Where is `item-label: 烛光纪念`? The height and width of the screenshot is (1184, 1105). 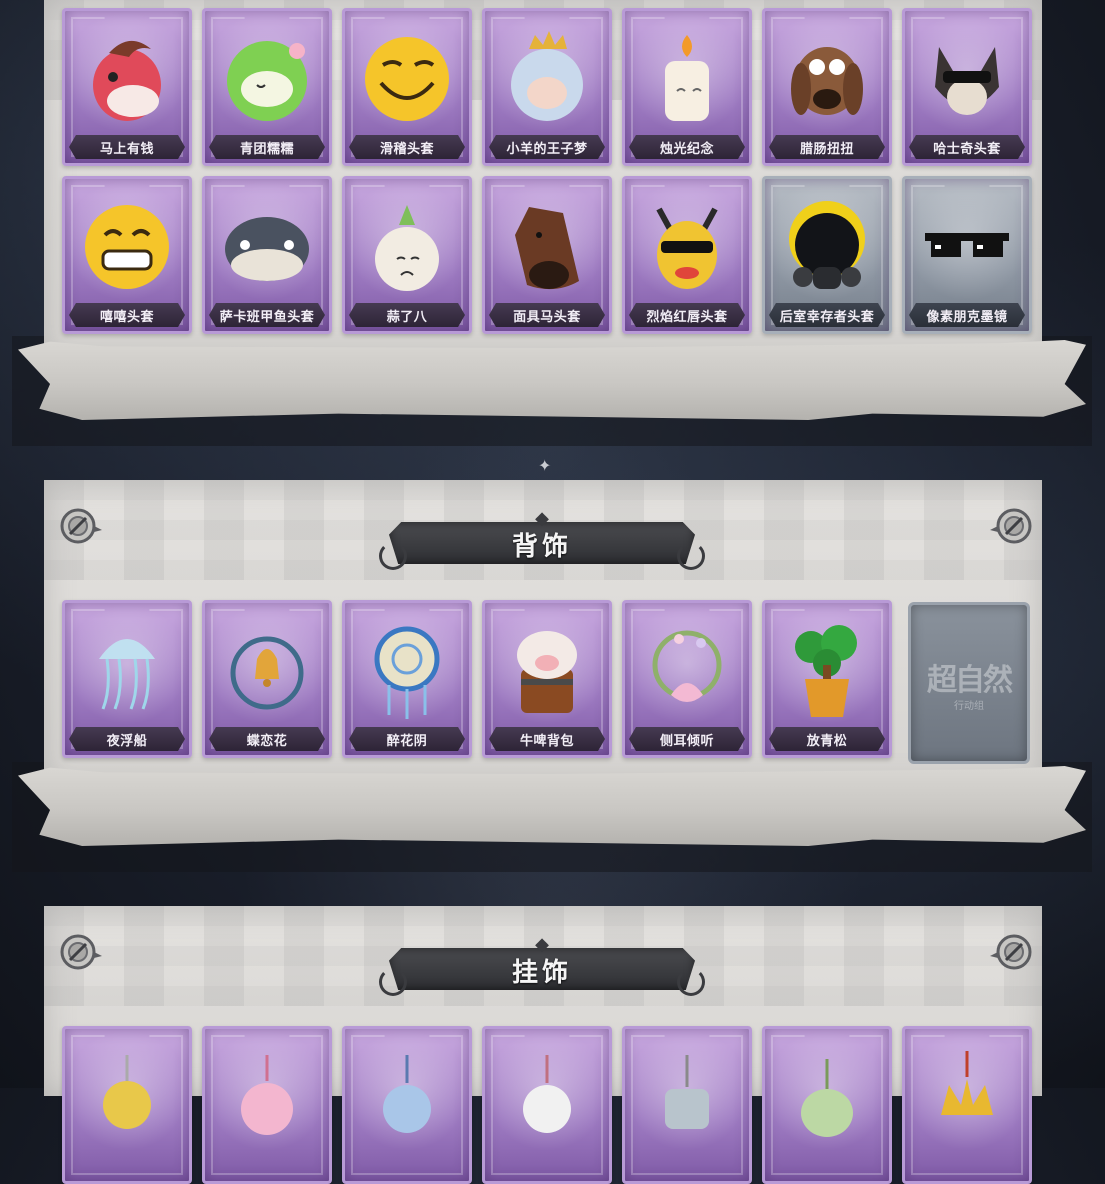 item-label: 烛光纪念 is located at coordinates (687, 147).